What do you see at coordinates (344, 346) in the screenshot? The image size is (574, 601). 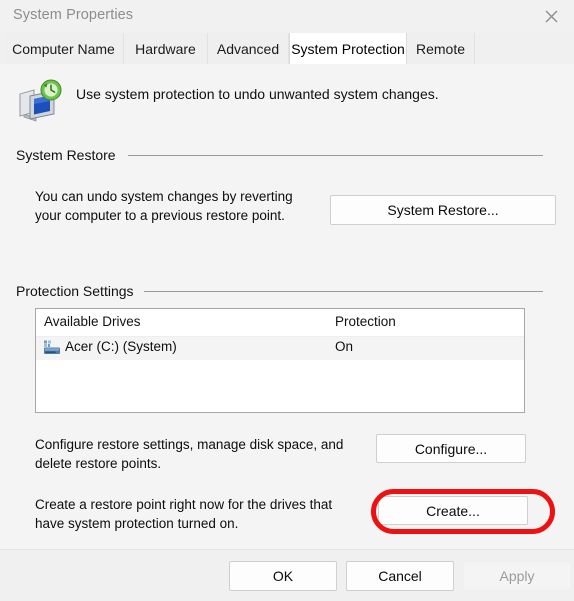 I see `drive-protection-status: On` at bounding box center [344, 346].